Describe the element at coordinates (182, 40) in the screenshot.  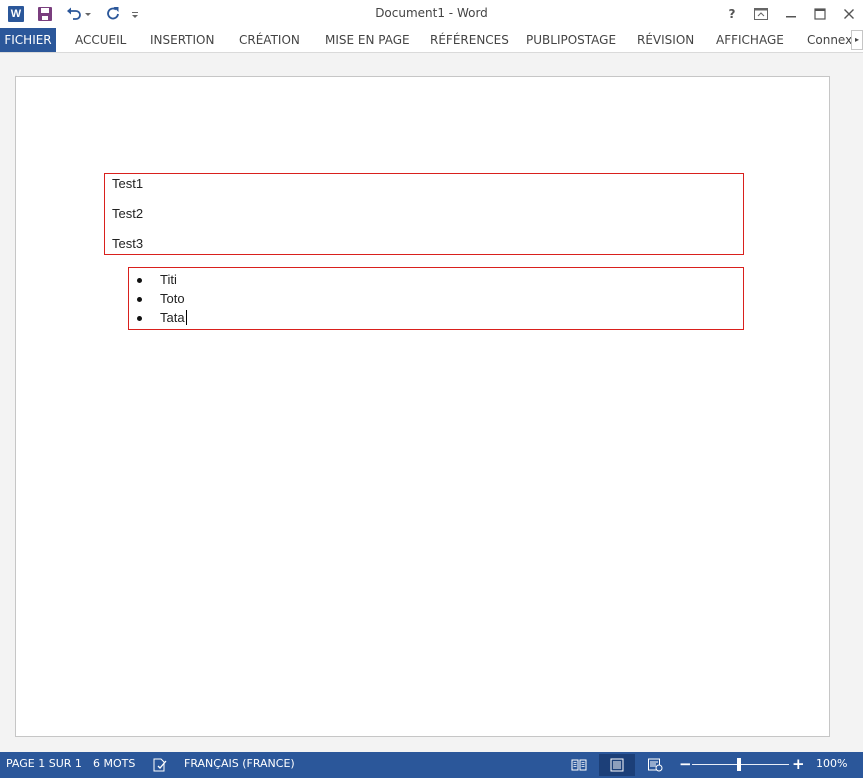
I see `tab-insertion: INSERTION` at that location.